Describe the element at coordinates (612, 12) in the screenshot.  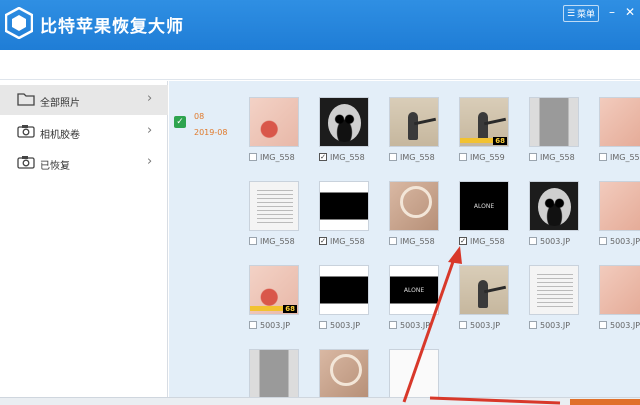
I see `minimize-icon: –` at that location.